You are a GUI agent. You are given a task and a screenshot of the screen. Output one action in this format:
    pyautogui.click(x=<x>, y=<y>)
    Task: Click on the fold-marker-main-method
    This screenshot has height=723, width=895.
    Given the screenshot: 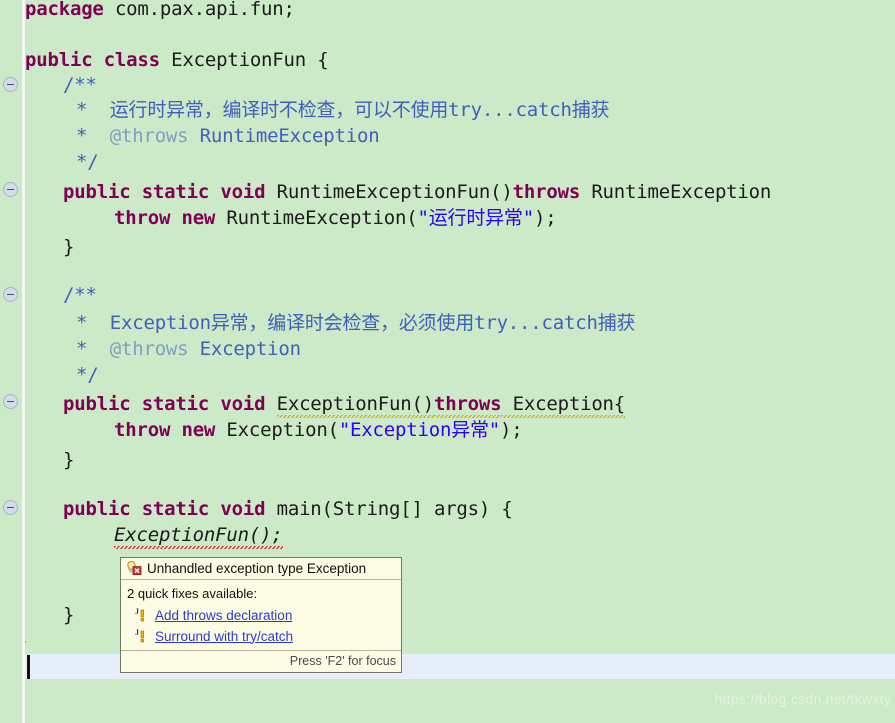 What is the action you would take?
    pyautogui.click(x=10, y=507)
    